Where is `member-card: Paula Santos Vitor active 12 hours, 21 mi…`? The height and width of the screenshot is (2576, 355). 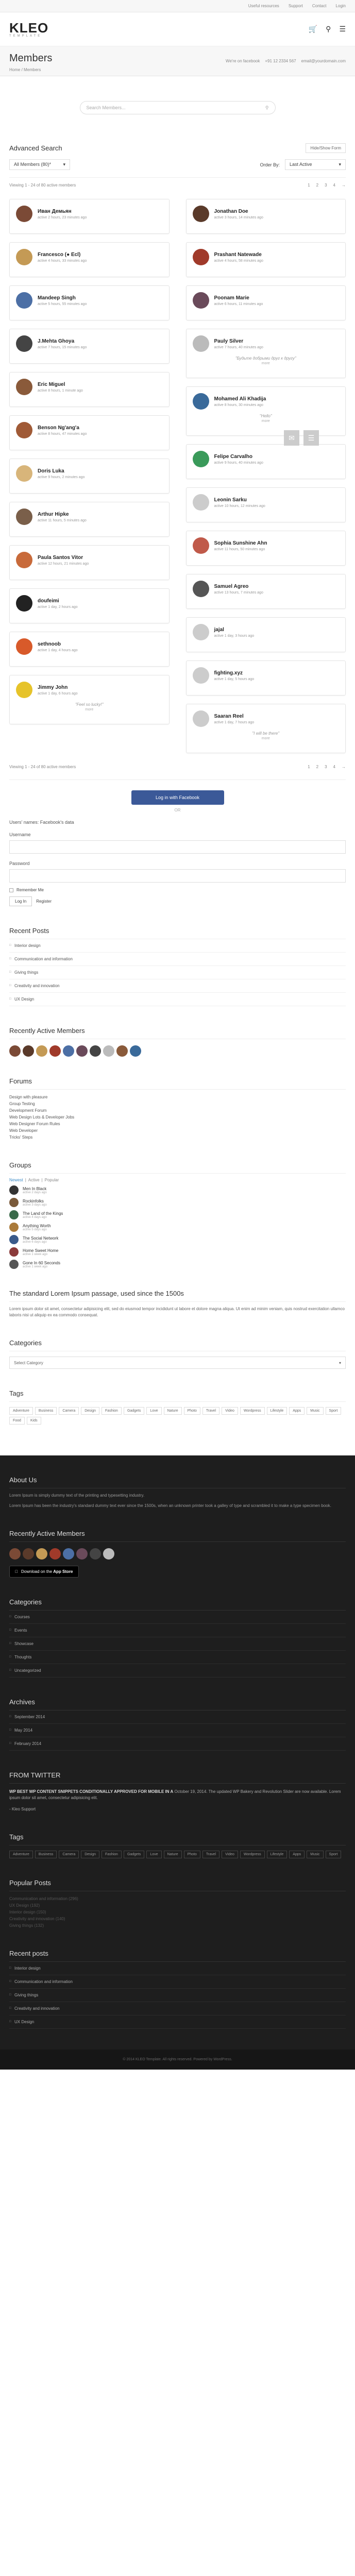 member-card: Paula Santos Vitor active 12 hours, 21 mi… is located at coordinates (89, 562).